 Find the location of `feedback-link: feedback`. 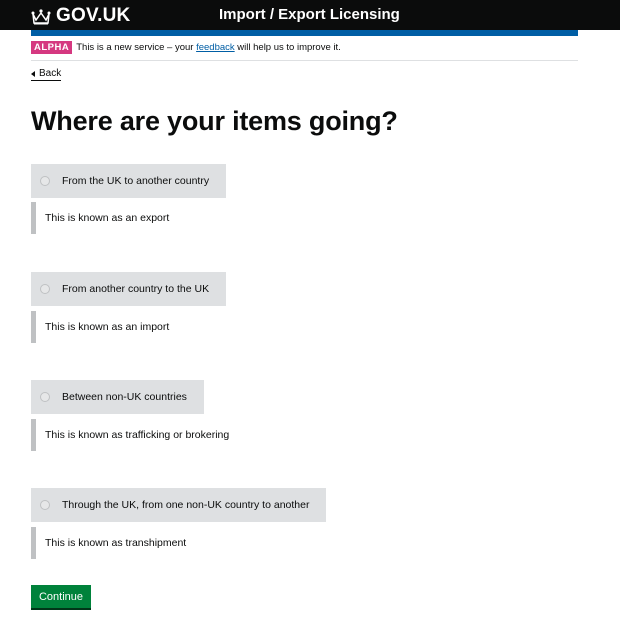

feedback-link: feedback is located at coordinates (215, 47).